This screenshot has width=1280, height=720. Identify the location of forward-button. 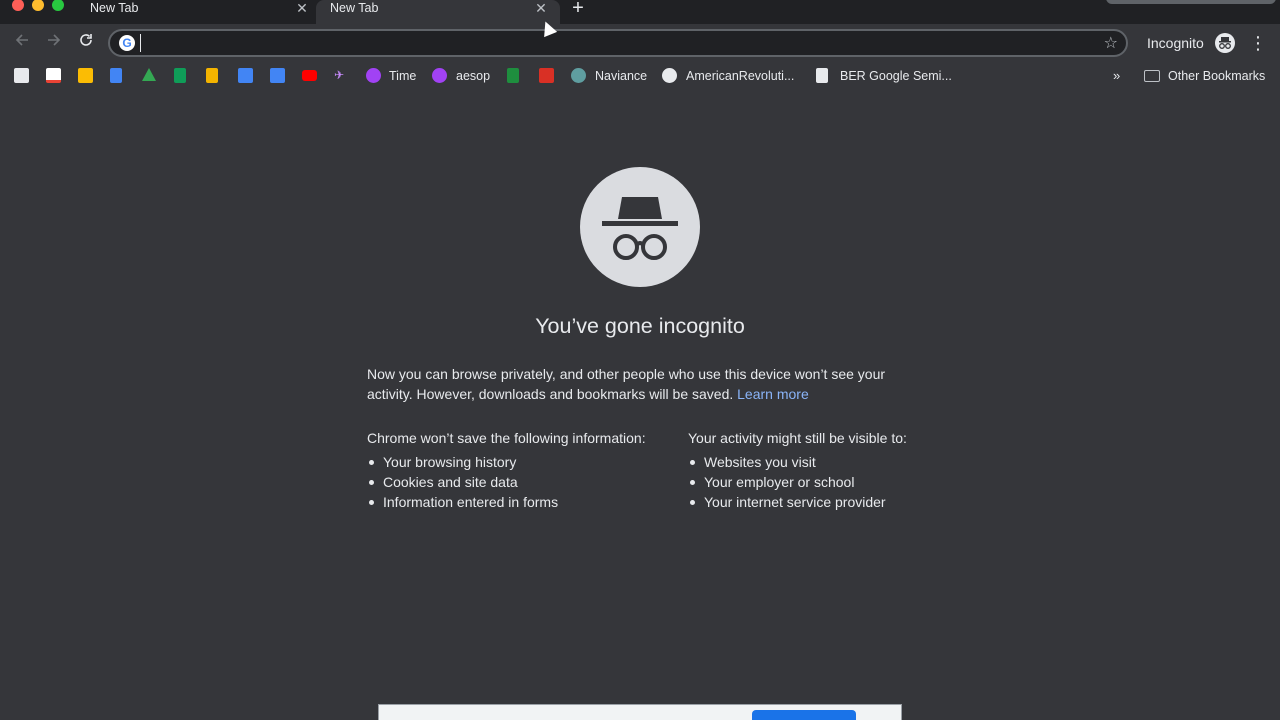
(54, 43).